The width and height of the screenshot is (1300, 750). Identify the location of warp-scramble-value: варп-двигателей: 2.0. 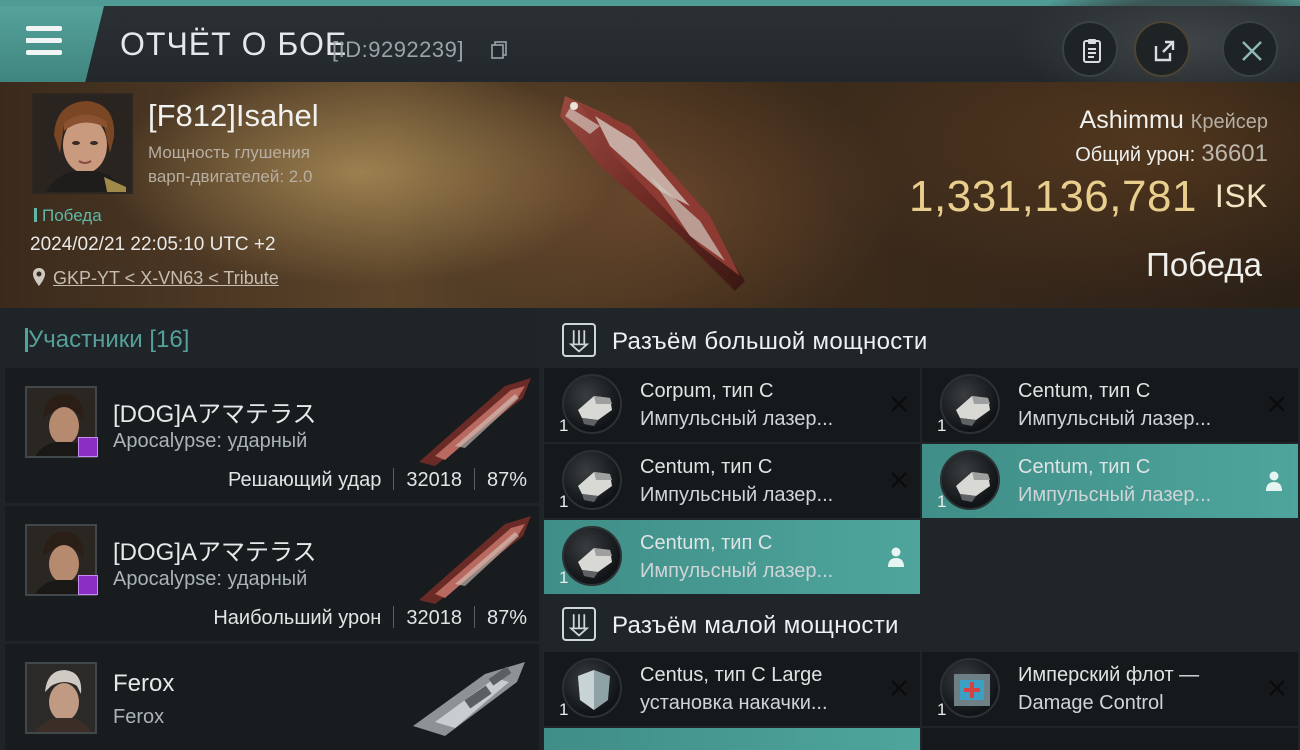
(230, 176).